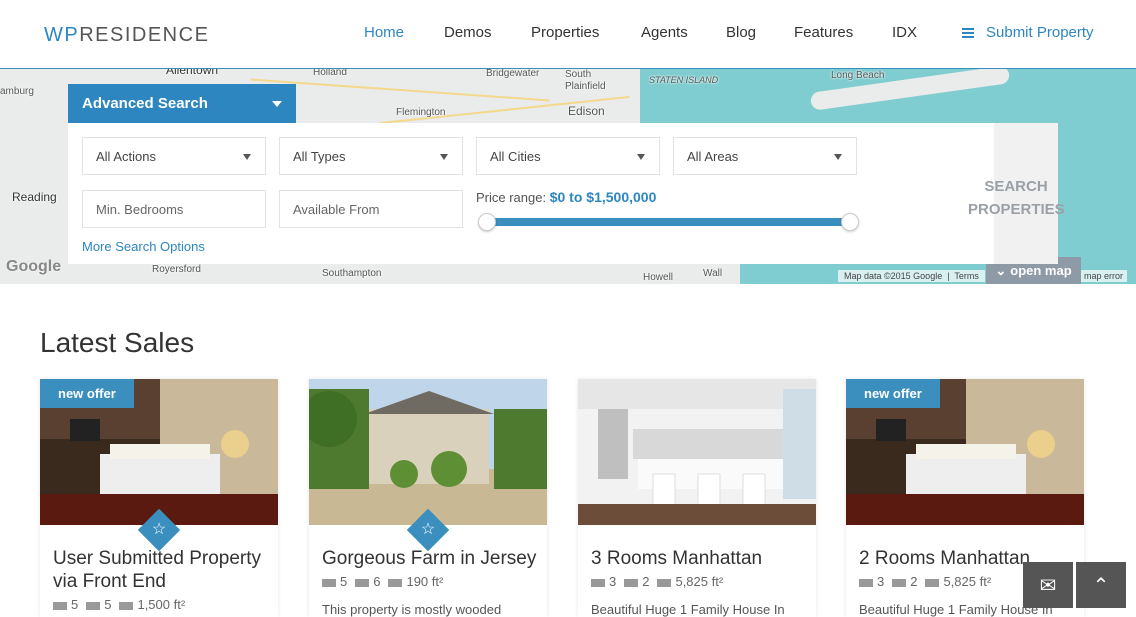 Image resolution: width=1136 pixels, height=617 pixels. What do you see at coordinates (585, 80) in the screenshot?
I see `map-label: South Plainfield` at bounding box center [585, 80].